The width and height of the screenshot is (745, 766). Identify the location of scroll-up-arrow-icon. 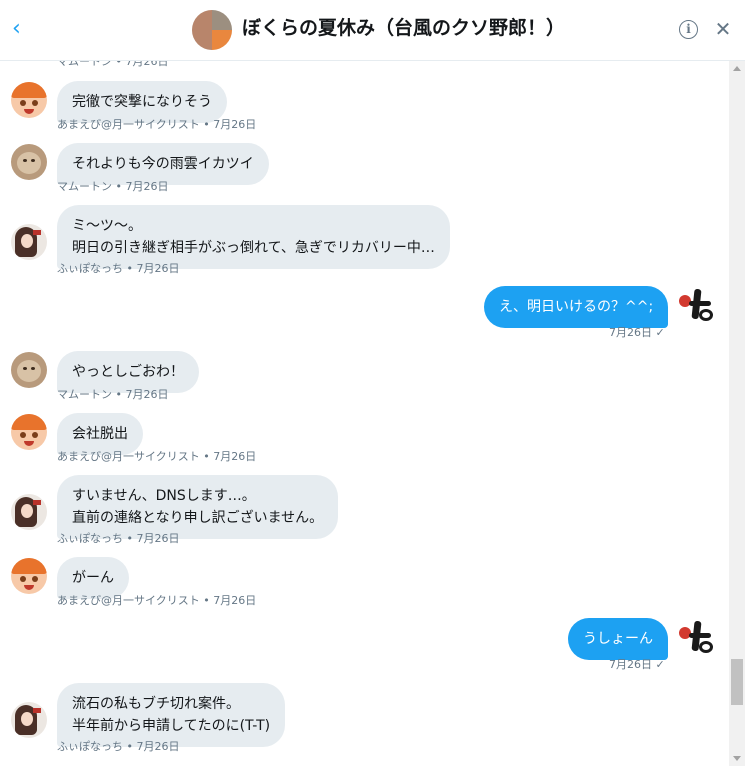
(737, 68).